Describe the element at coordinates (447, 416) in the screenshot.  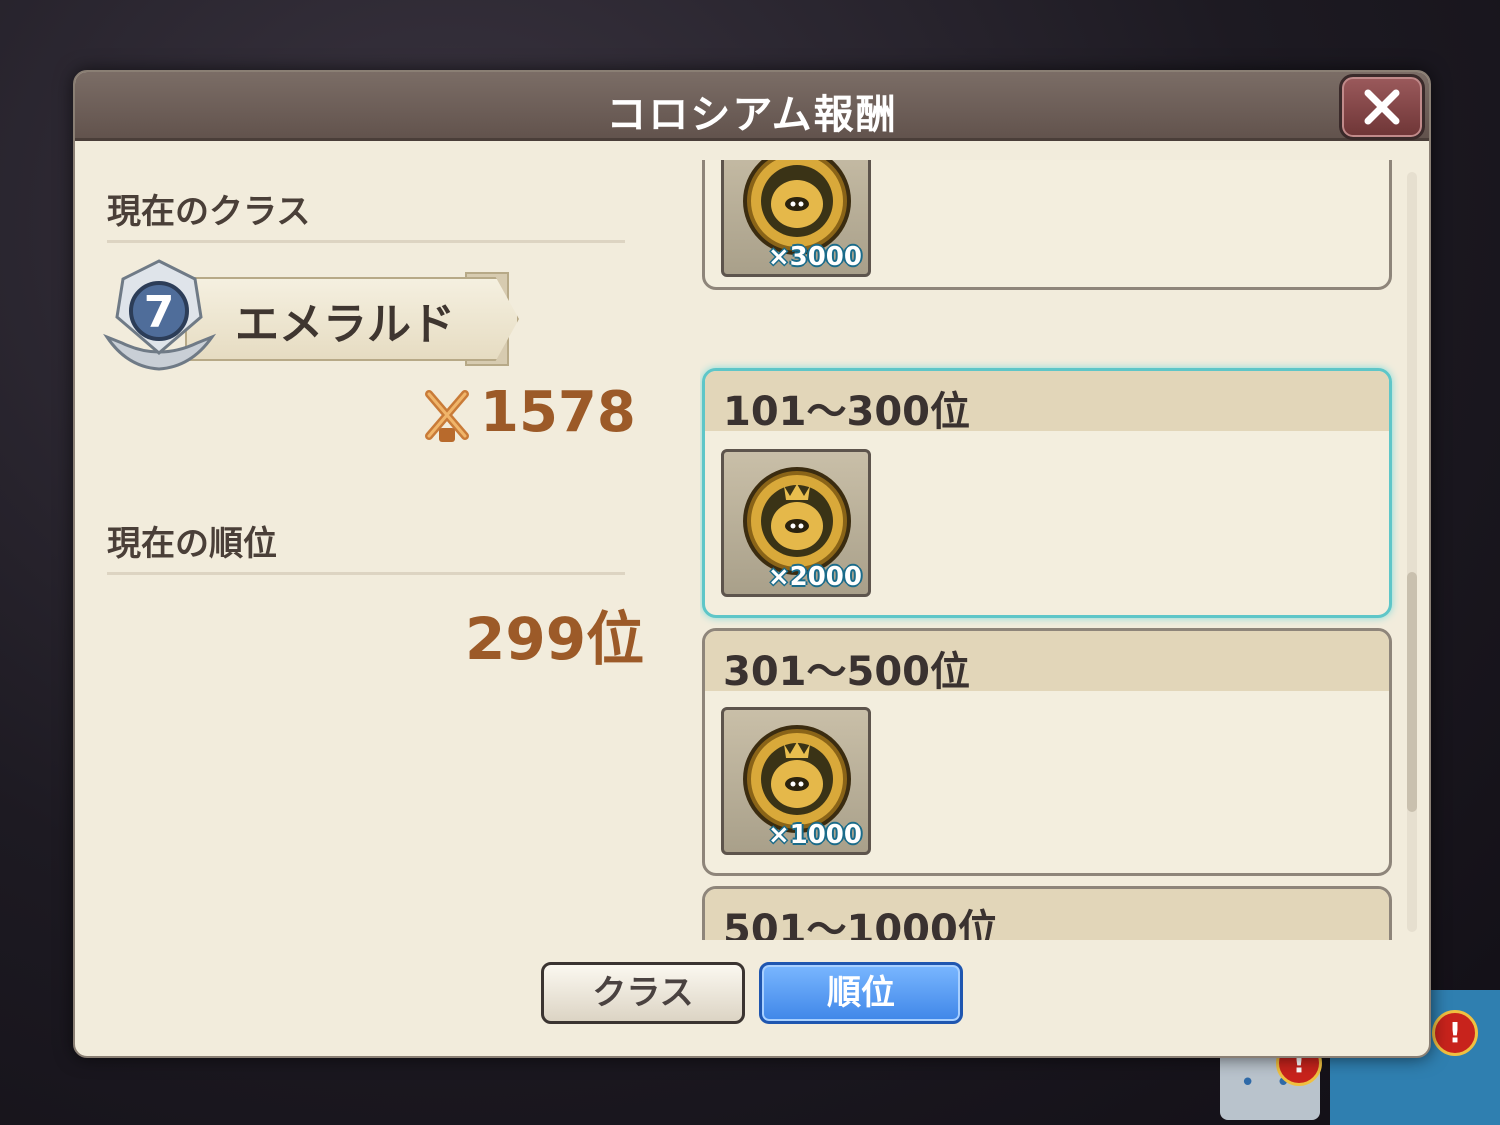
I see `crossed-swords-icon` at that location.